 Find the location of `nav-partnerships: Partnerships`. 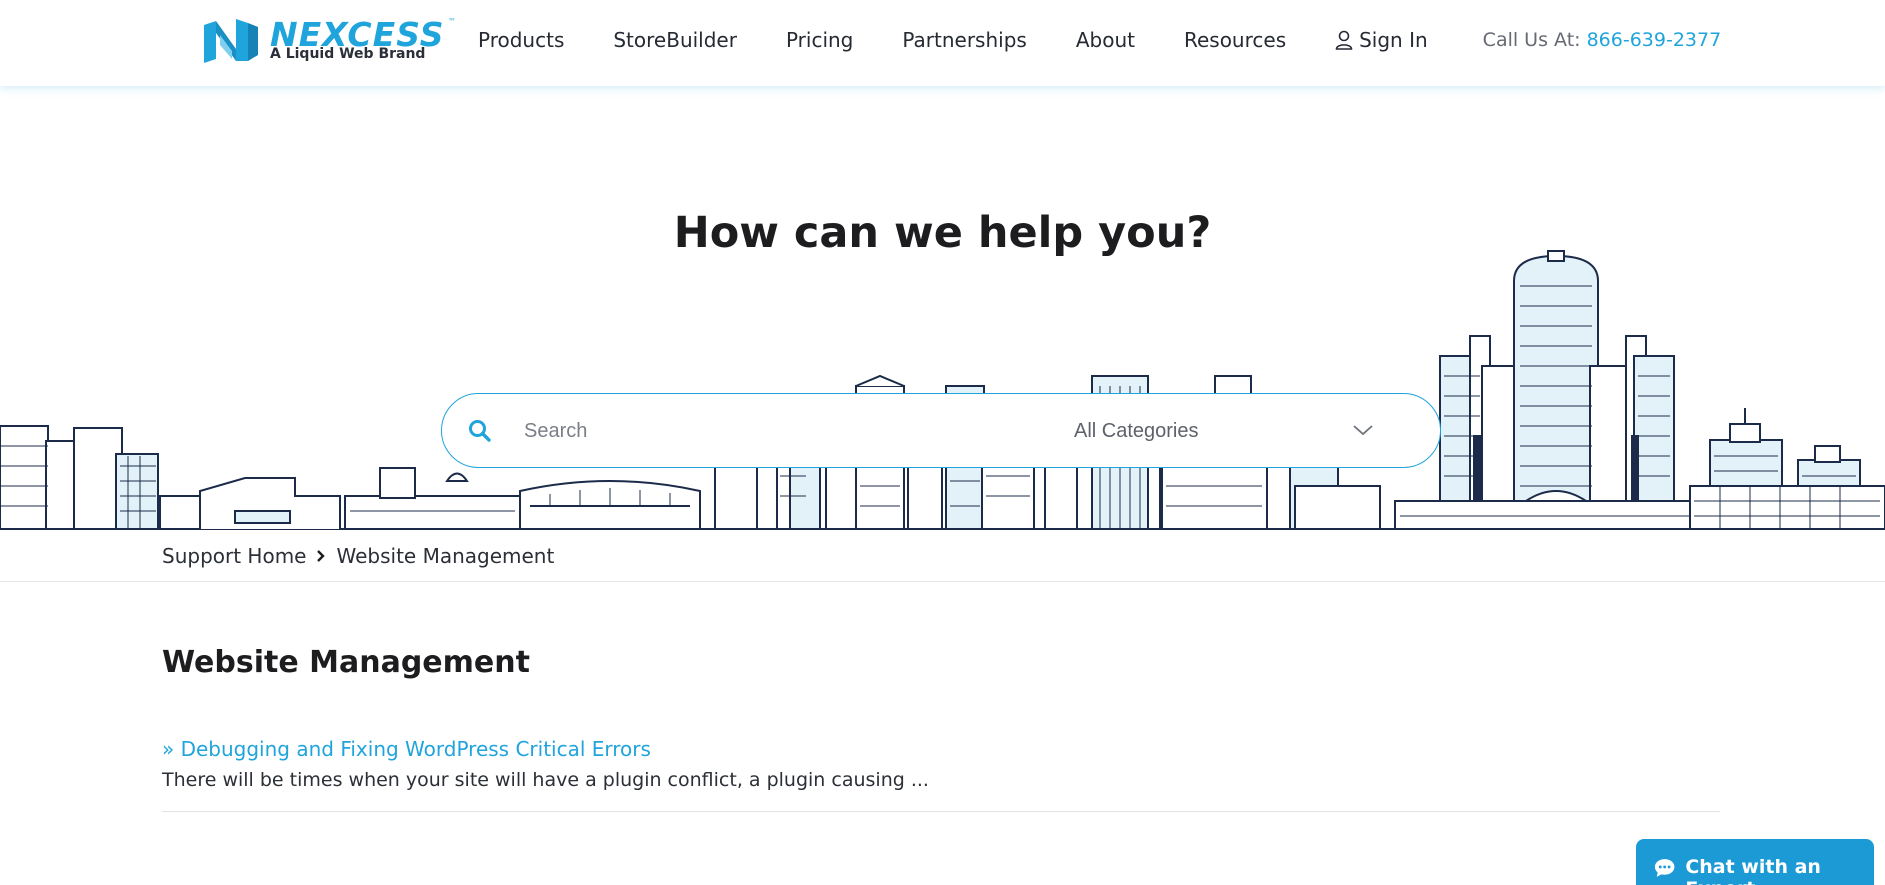

nav-partnerships: Partnerships is located at coordinates (964, 40).